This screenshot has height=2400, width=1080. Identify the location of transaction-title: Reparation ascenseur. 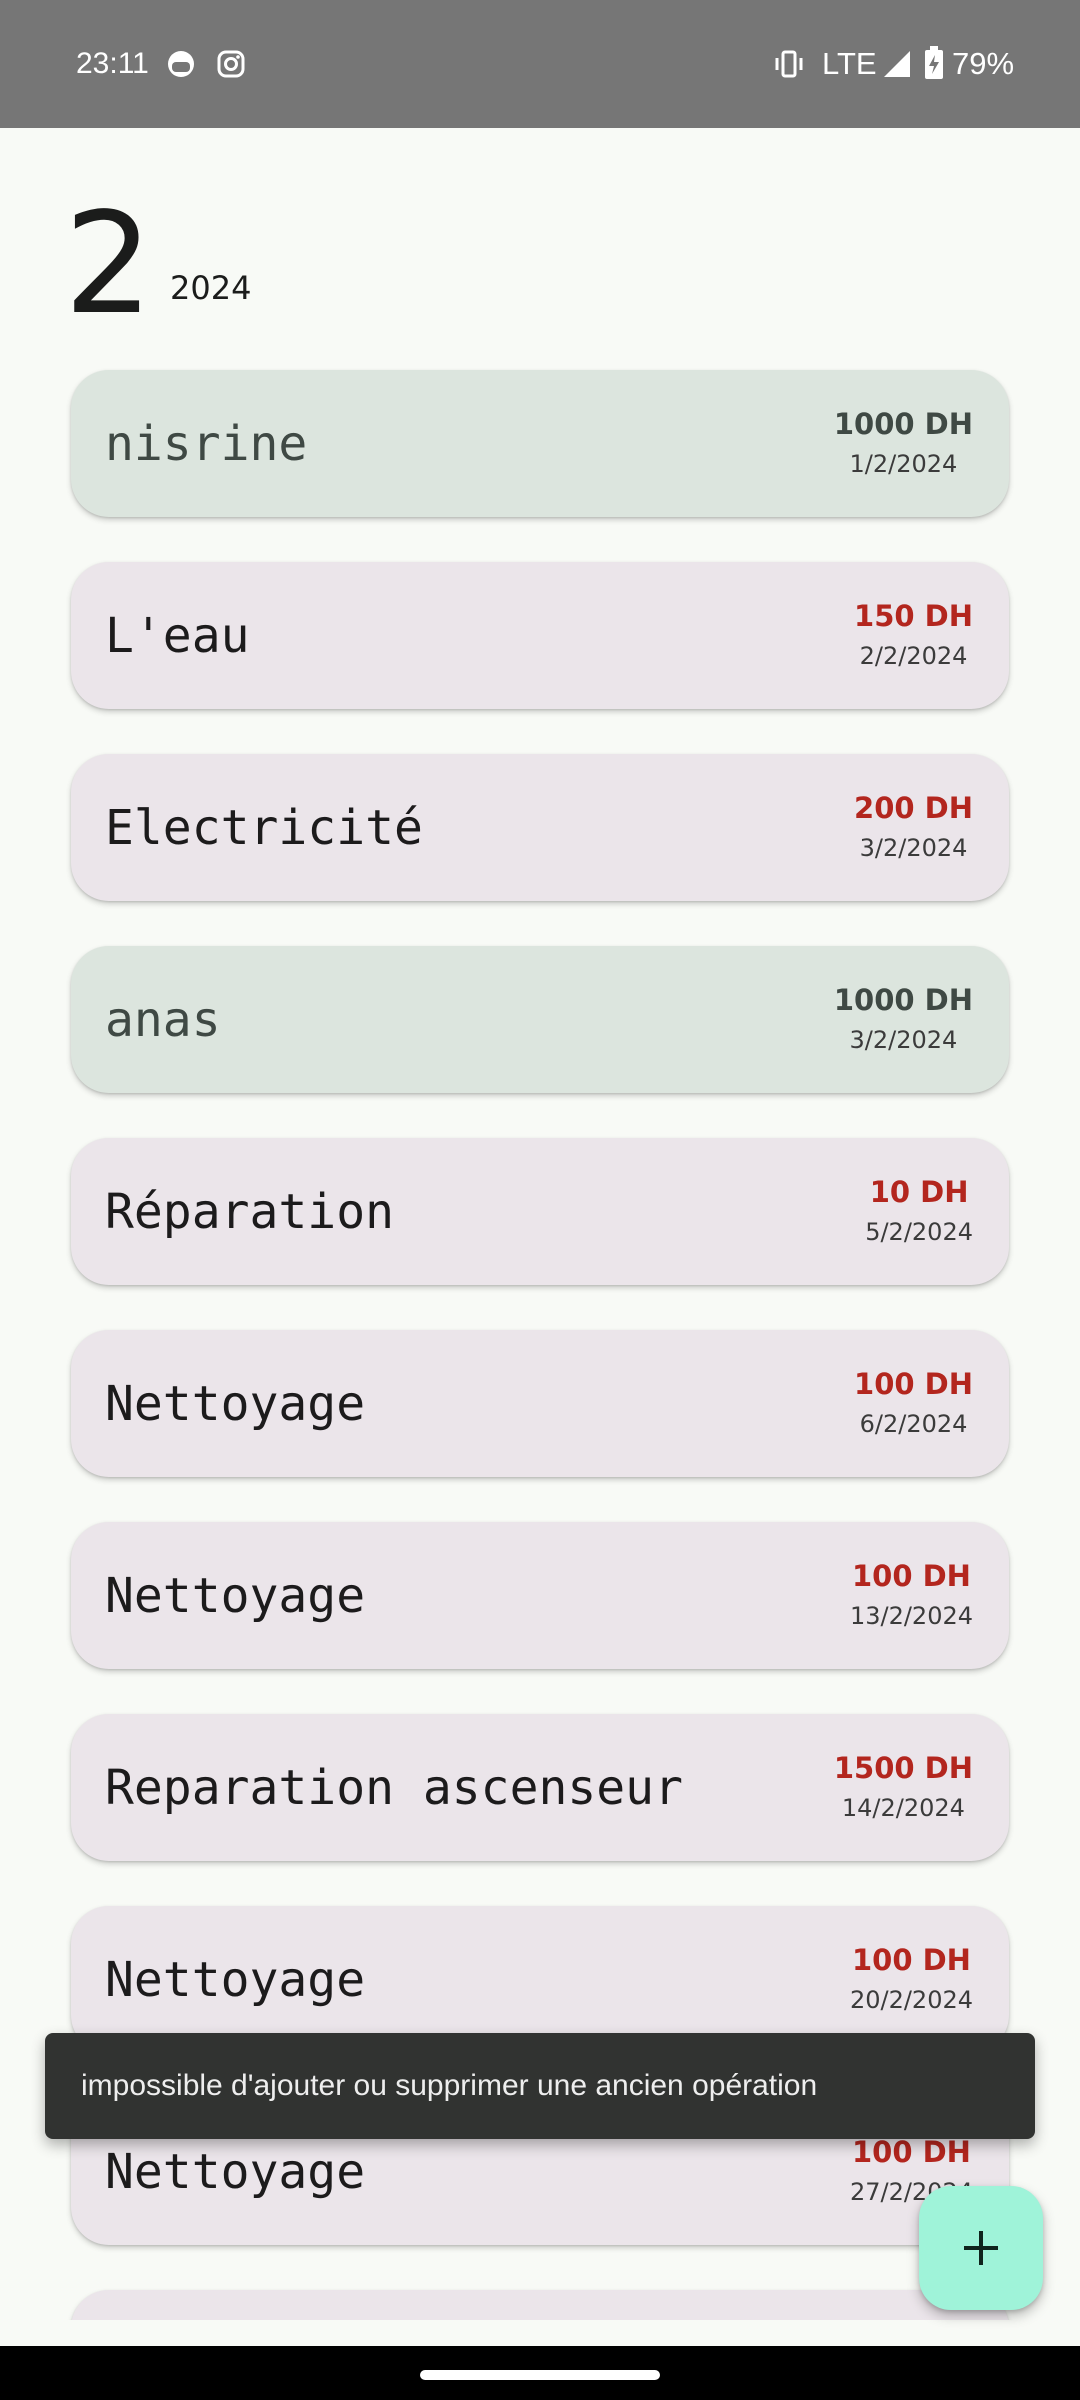
(394, 1787).